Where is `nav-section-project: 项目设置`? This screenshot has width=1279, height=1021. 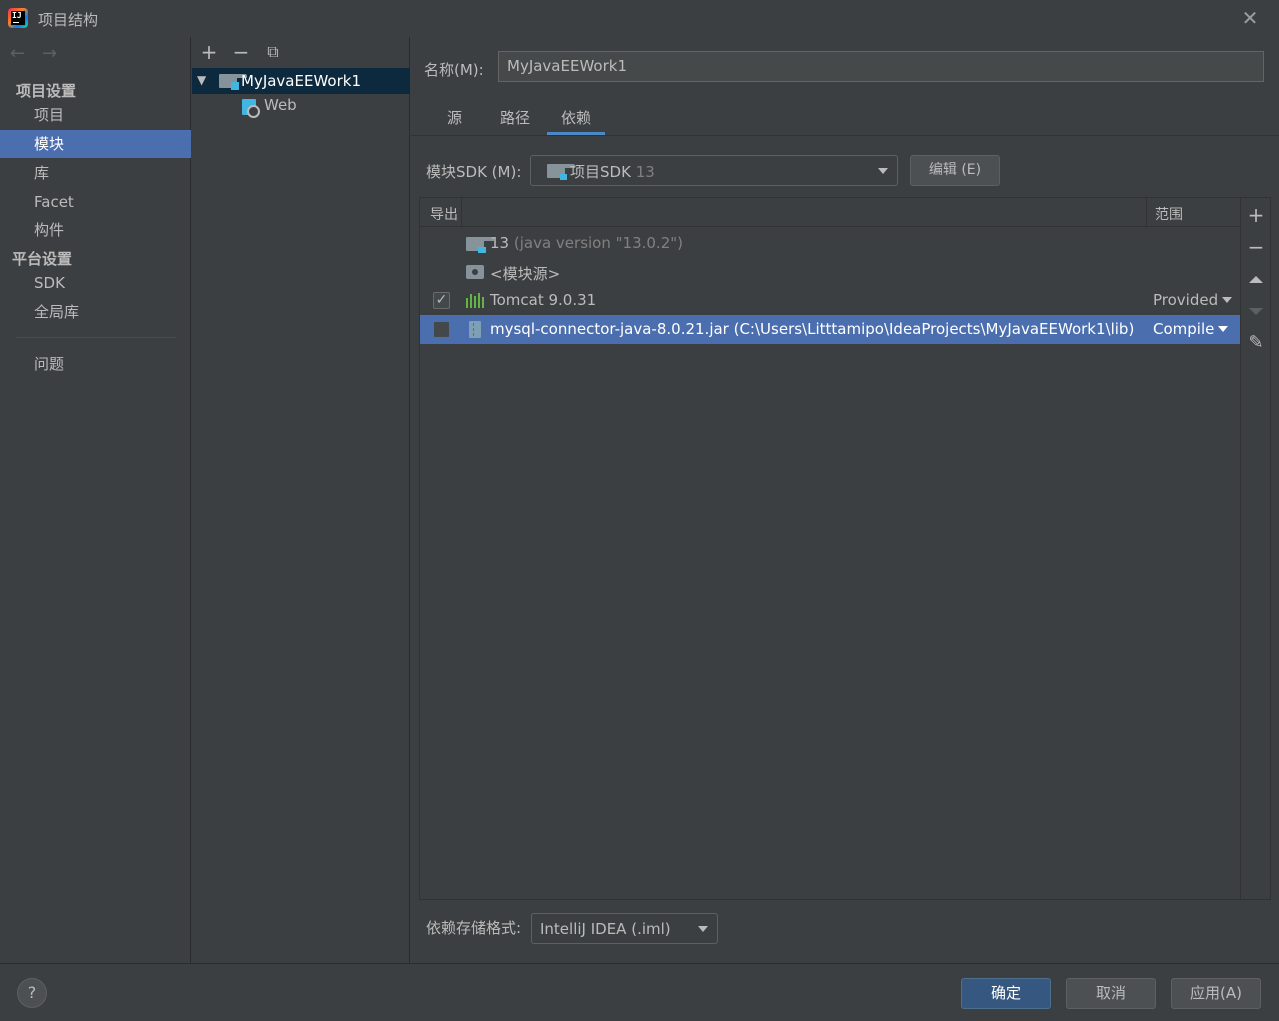 nav-section-project: 项目设置 is located at coordinates (46, 91).